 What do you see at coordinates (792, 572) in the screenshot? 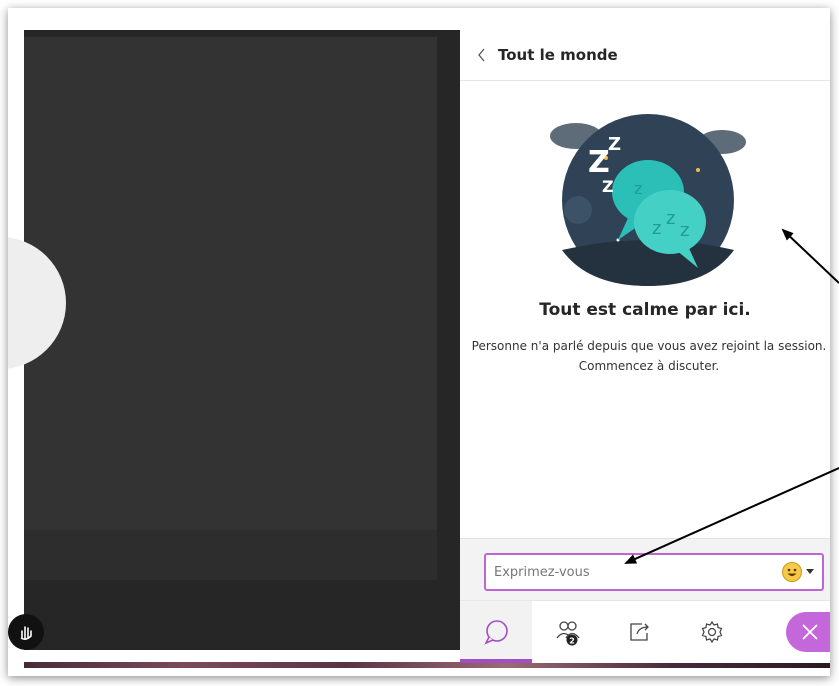
I see `smiley-icon` at bounding box center [792, 572].